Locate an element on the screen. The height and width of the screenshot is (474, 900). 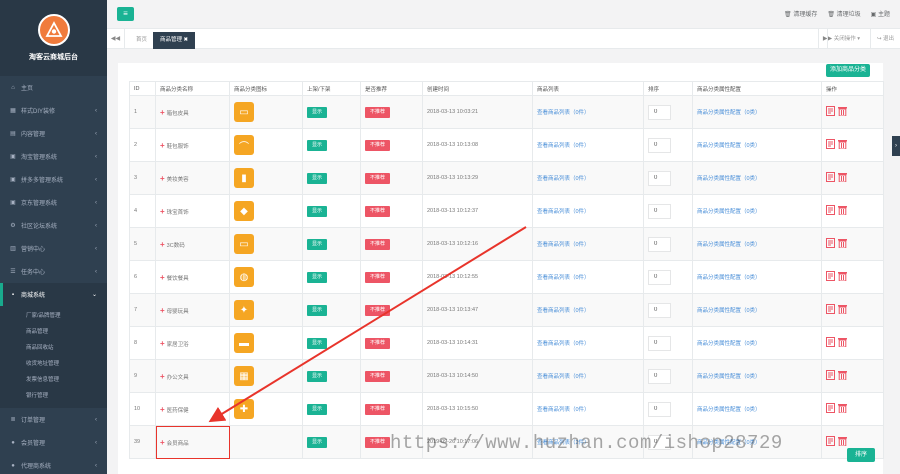
sidebar-subitem: 银行管理 is located at coordinates (53, 396).